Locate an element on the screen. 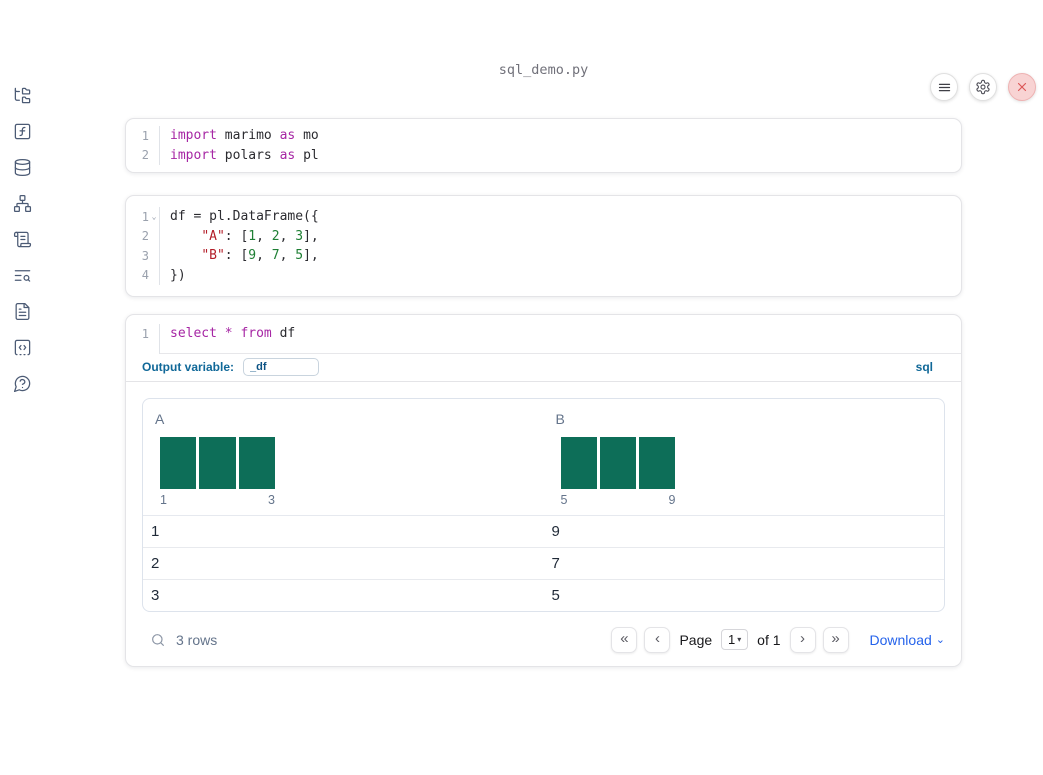 This screenshot has height=775, width=1043. code-line: "A": [1, 2, 3], is located at coordinates (260, 236).